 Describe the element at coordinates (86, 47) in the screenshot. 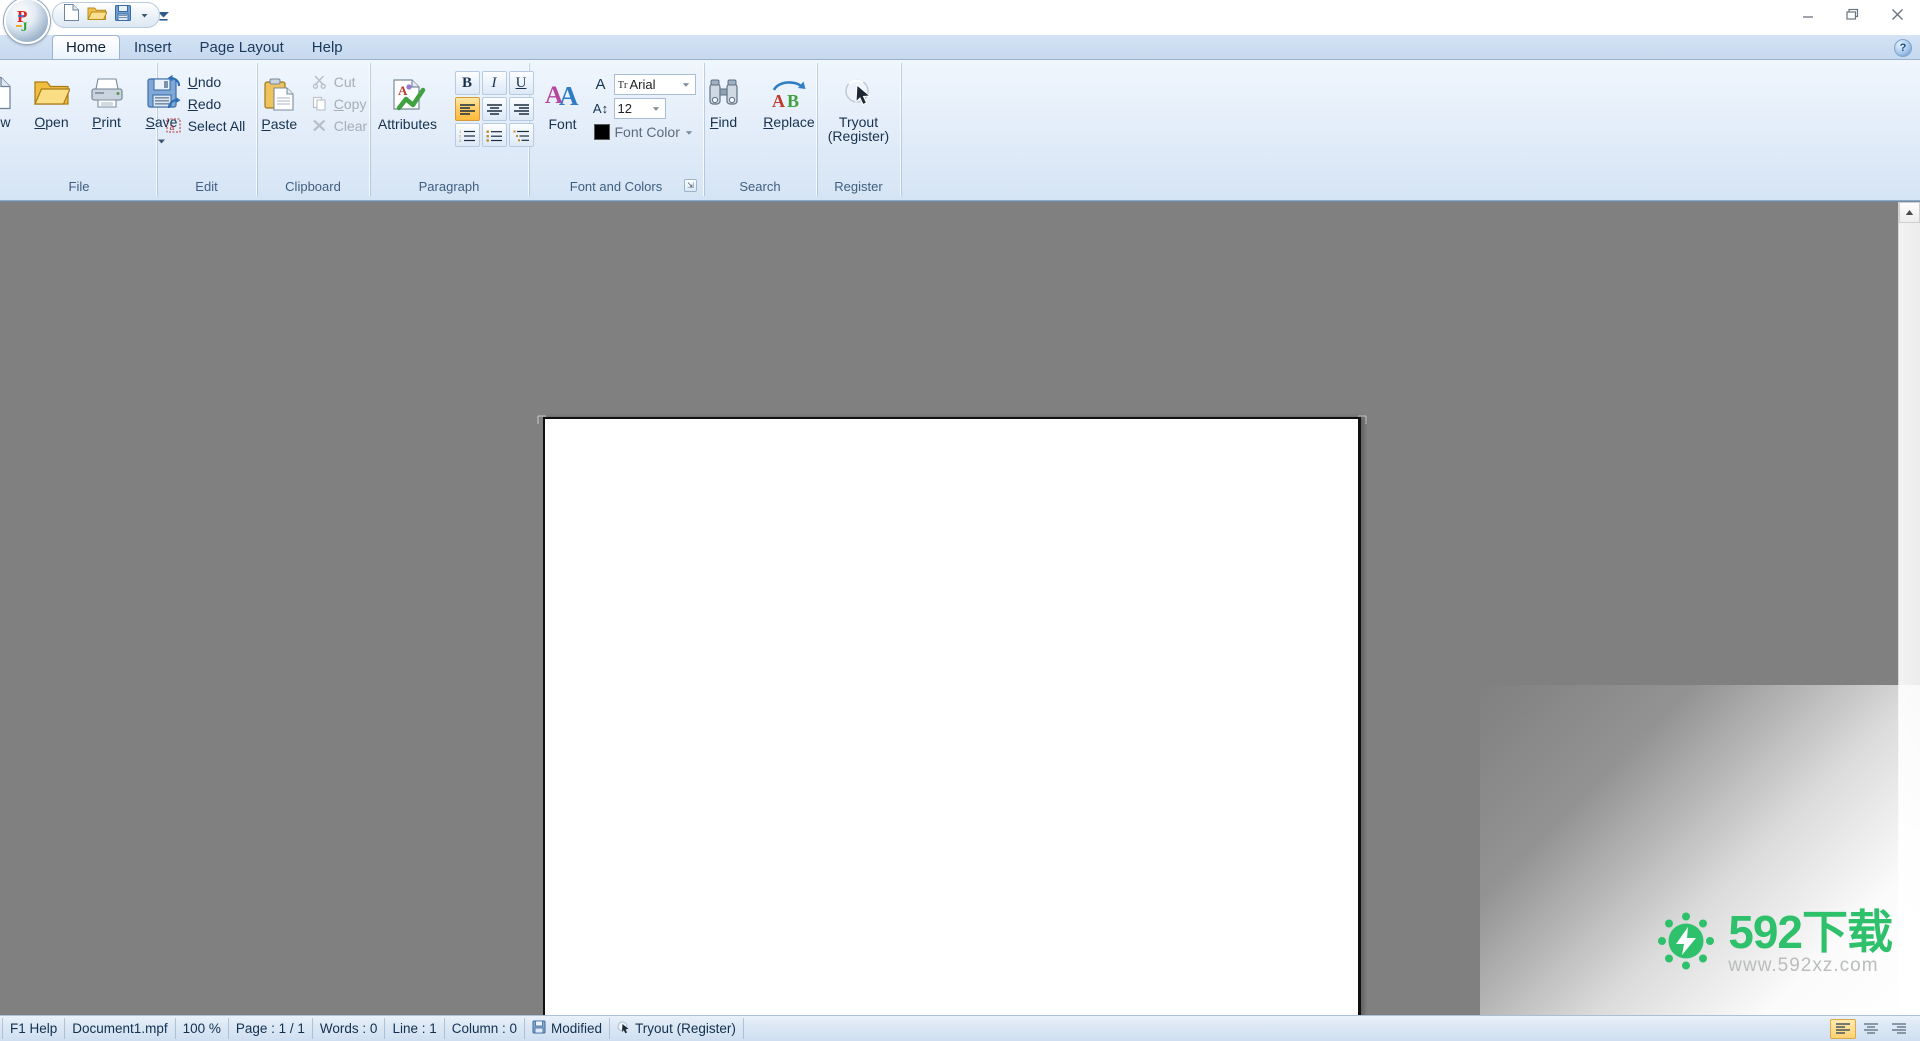

I see `tab-home: Home` at that location.